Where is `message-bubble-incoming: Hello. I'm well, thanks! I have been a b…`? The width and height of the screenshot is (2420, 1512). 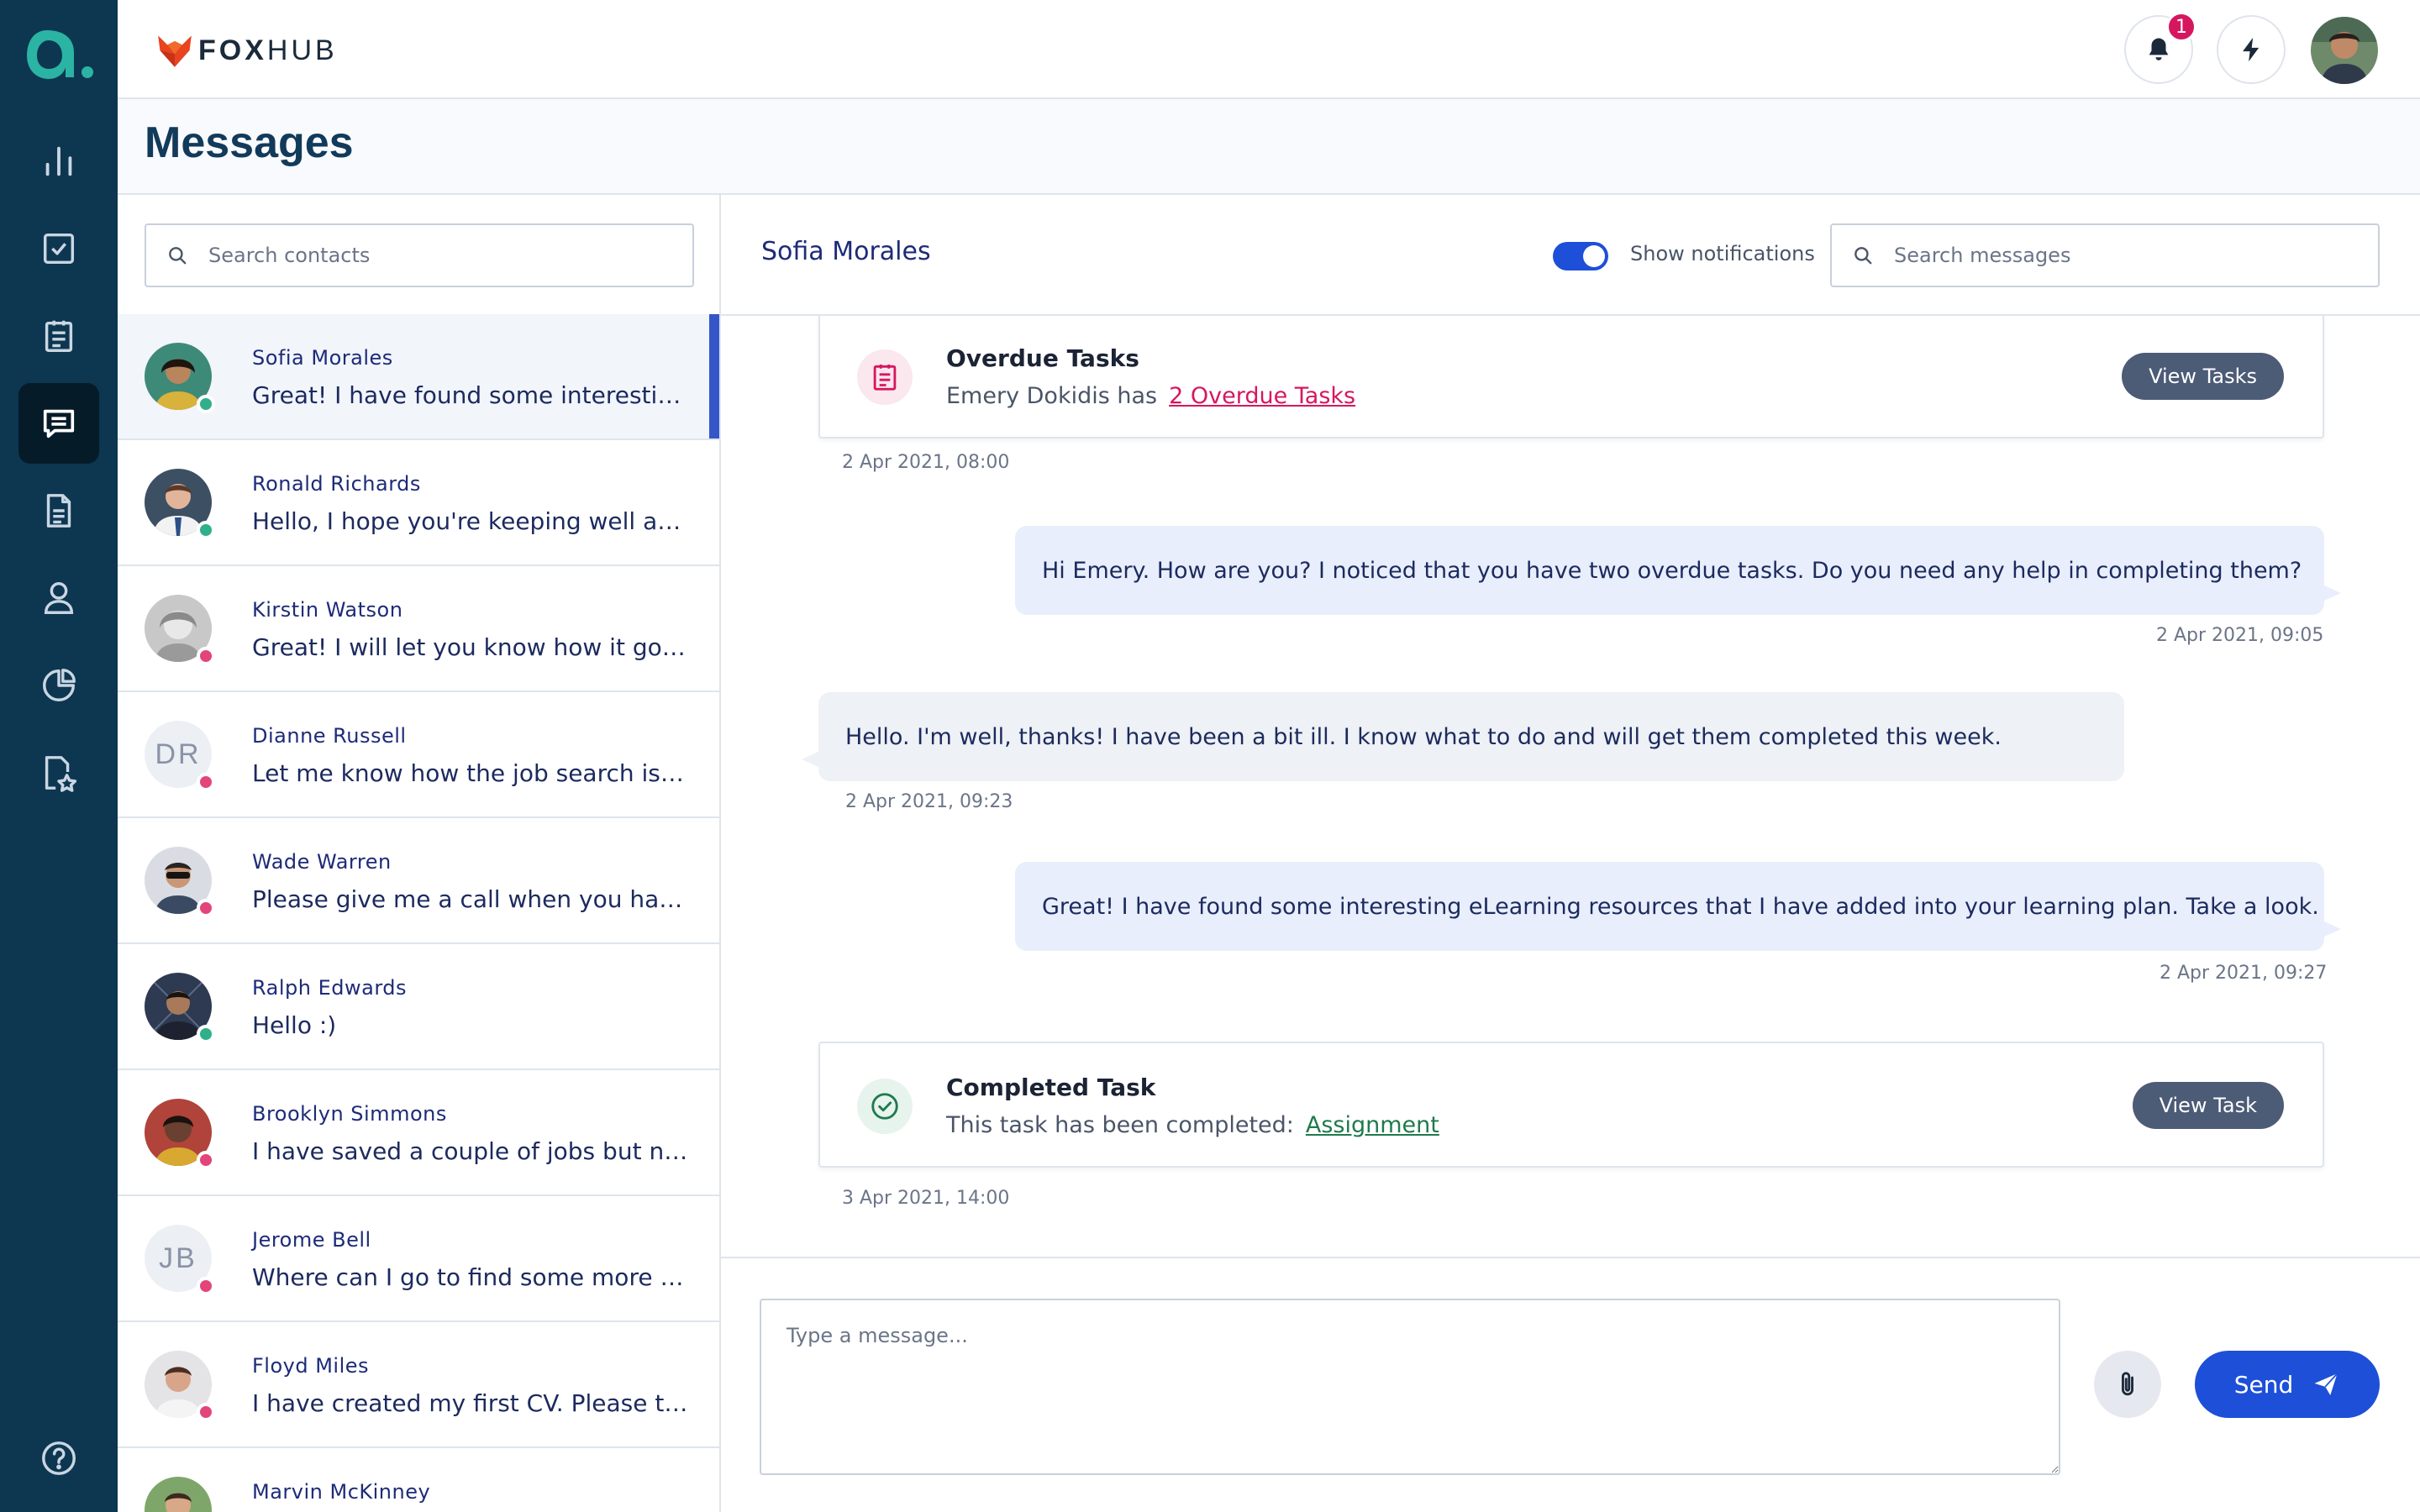
message-bubble-incoming: Hello. I'm well, thanks! I have been a b… is located at coordinates (1463, 736).